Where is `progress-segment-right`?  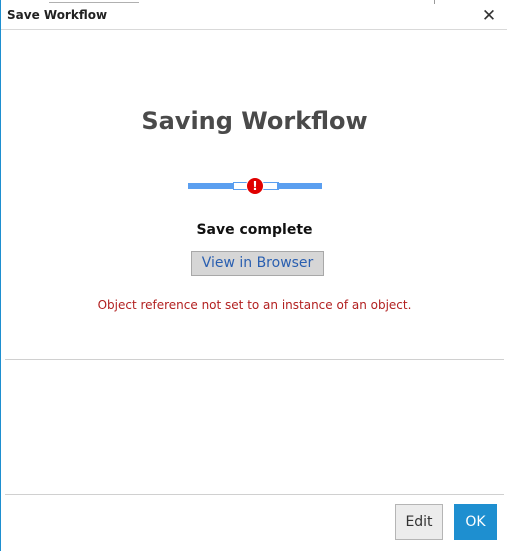 progress-segment-right is located at coordinates (299, 186).